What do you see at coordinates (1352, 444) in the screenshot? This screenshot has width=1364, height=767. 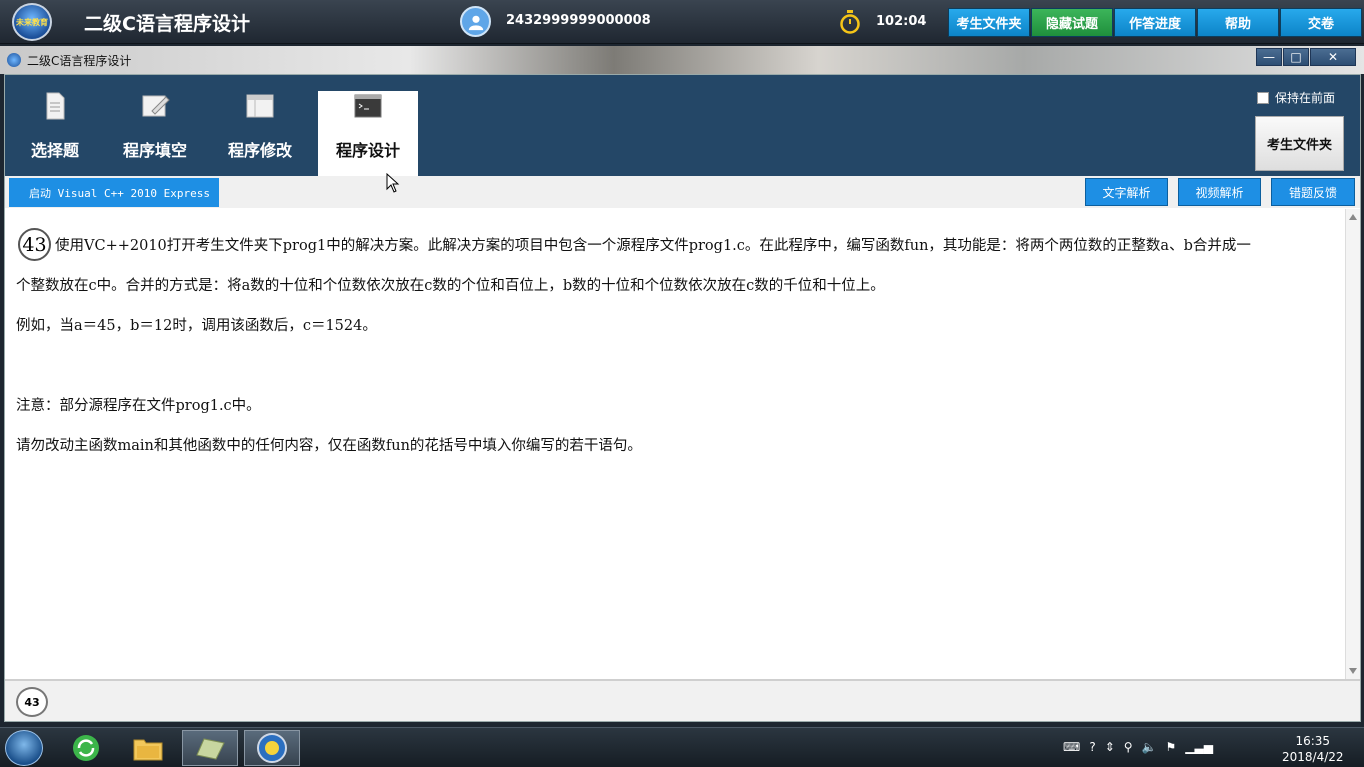 I see `vertical-scrollbar` at bounding box center [1352, 444].